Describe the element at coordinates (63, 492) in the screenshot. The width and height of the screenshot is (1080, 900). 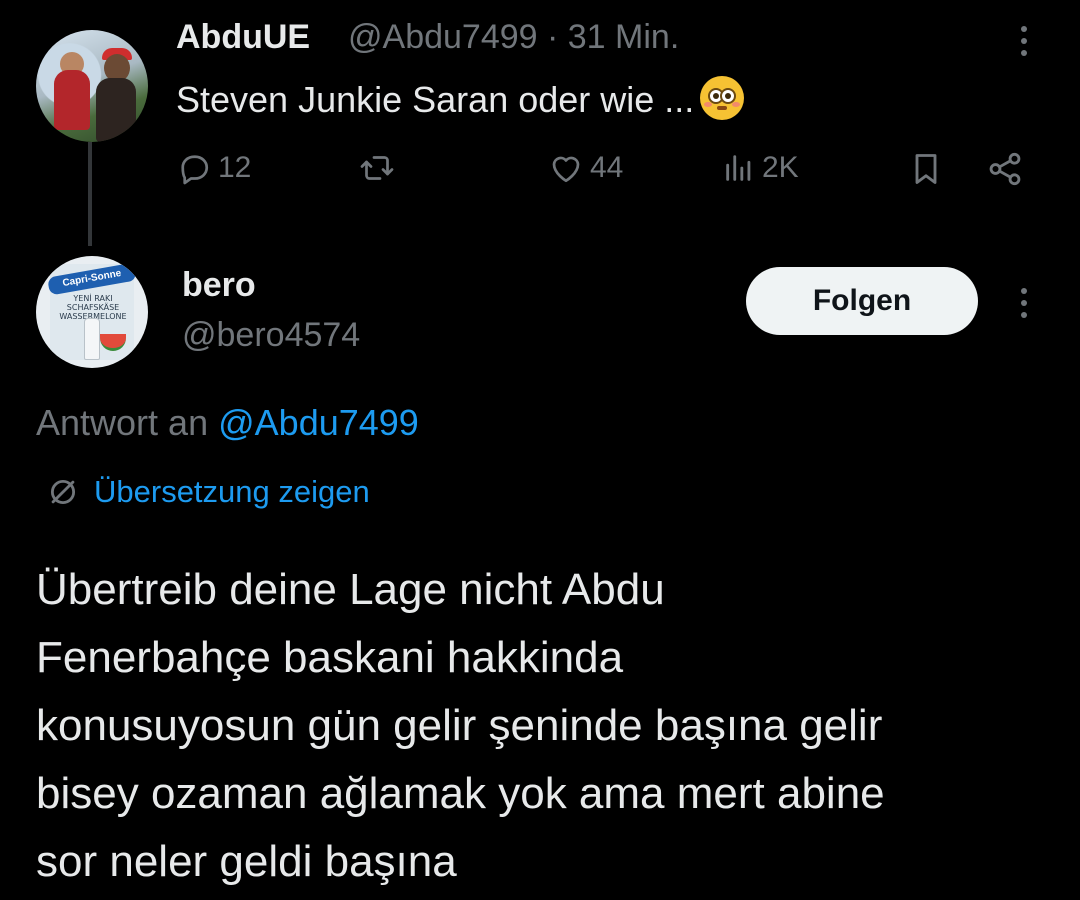
I see `no-translation-icon` at that location.